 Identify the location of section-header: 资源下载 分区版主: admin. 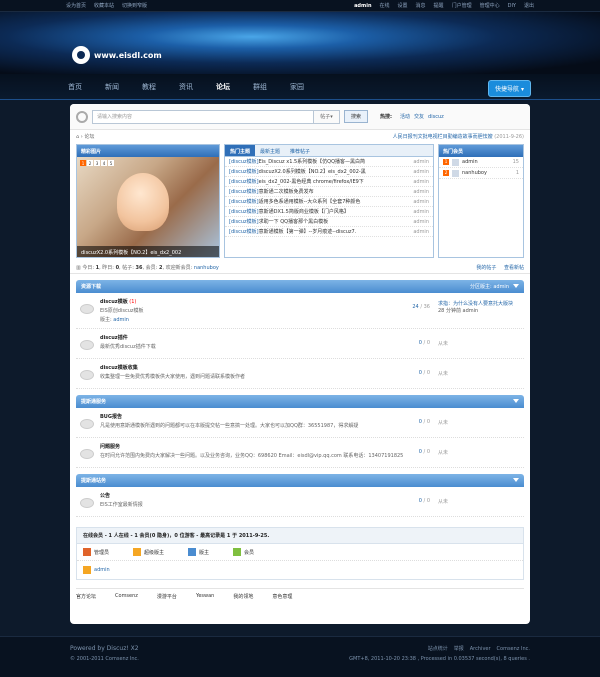
(300, 286).